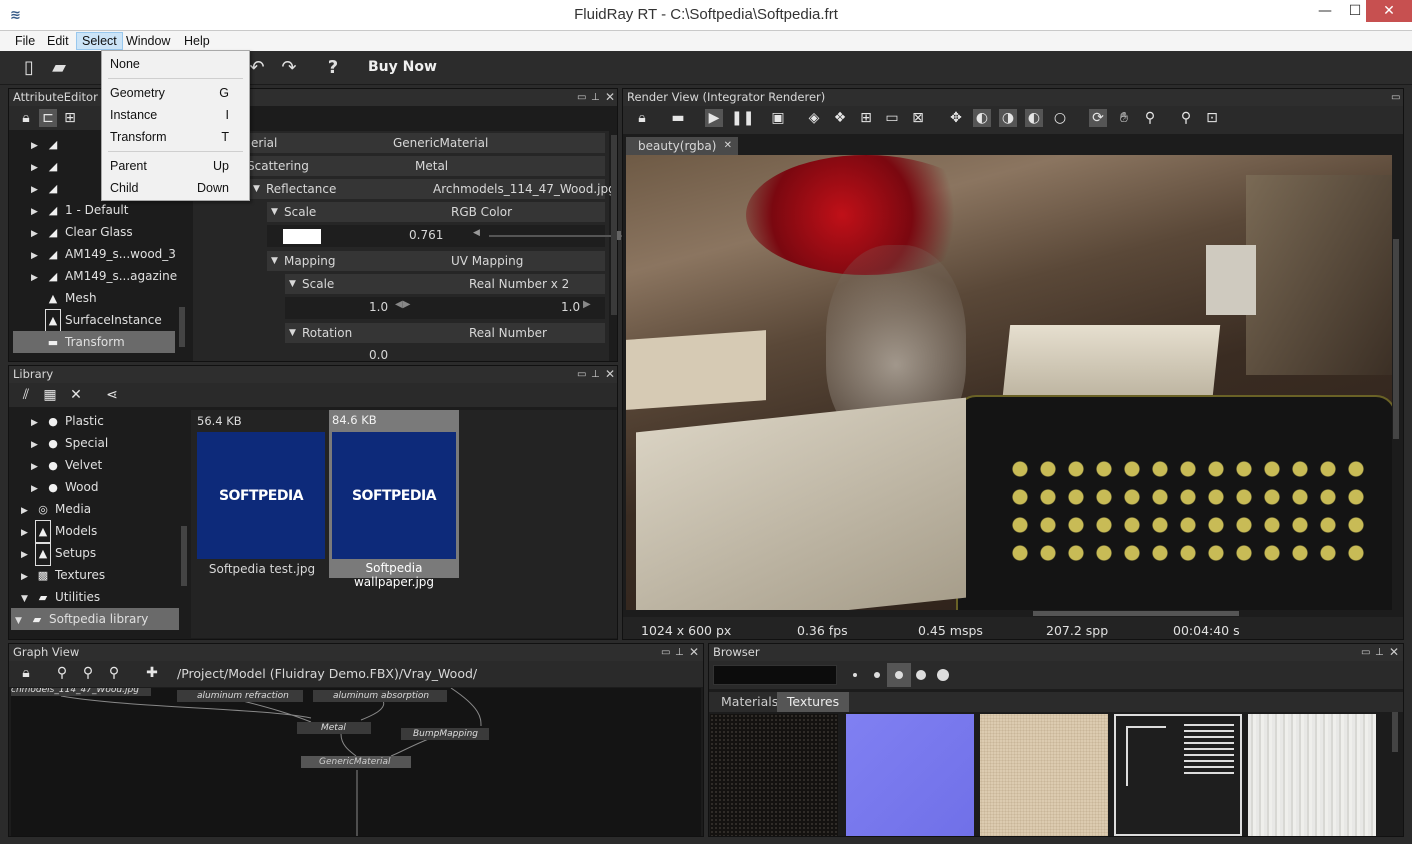 This screenshot has height=844, width=1412. I want to click on minimize-button: —, so click(1325, 12).